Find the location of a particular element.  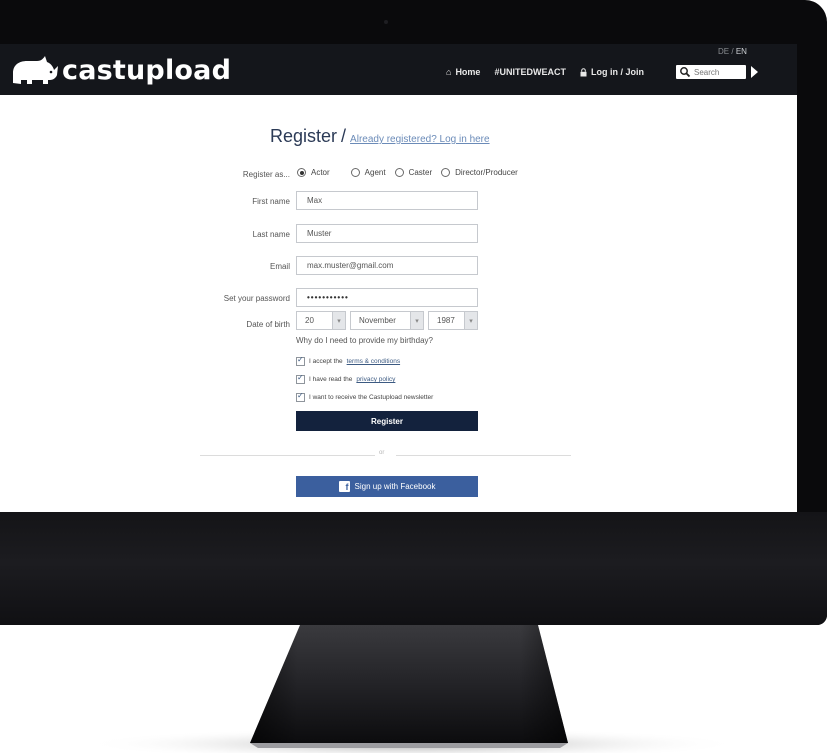

nav-unitedweact: #UNITEDWEACT is located at coordinates (530, 72).